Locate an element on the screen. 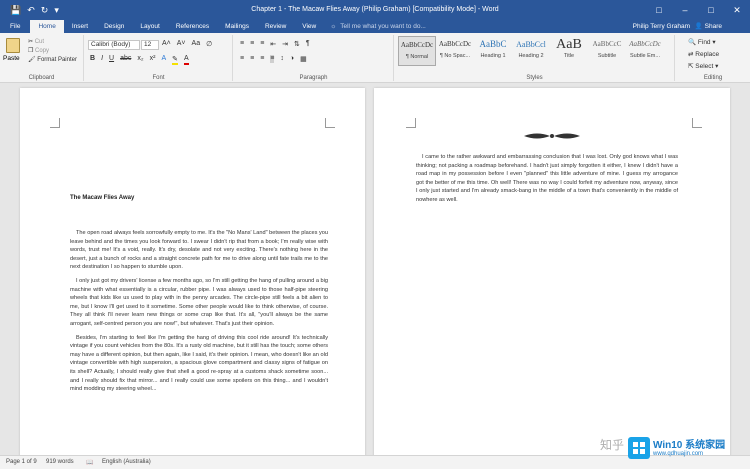 The height and width of the screenshot is (469, 750). tab-view: View is located at coordinates (309, 26).